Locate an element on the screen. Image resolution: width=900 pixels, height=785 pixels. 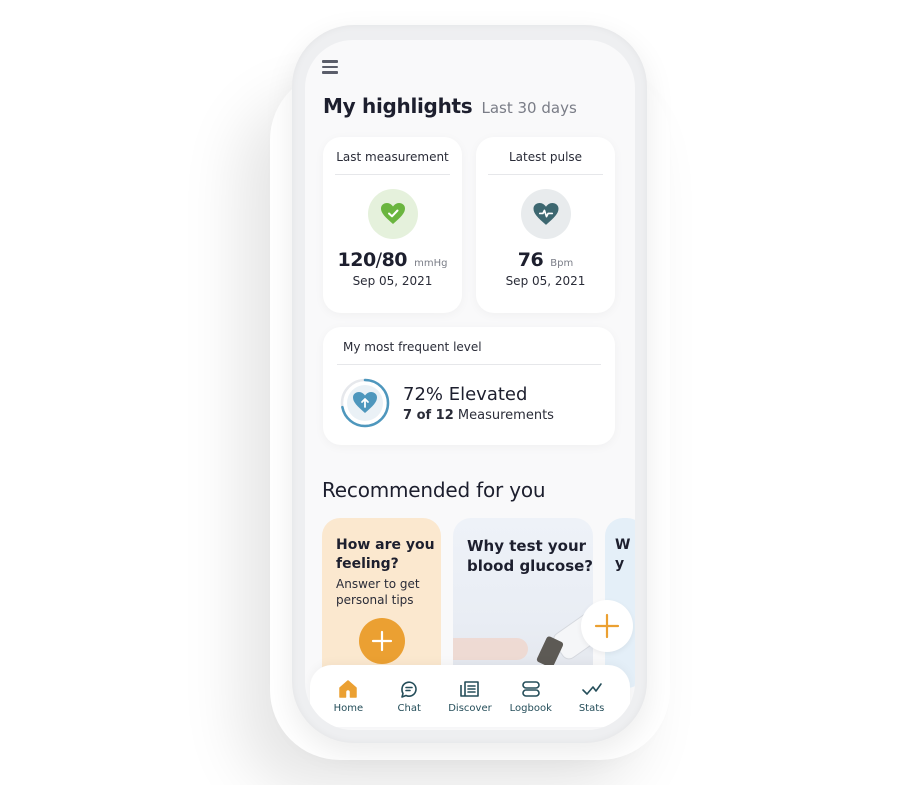
nav-stats: Stats is located at coordinates (592, 696).